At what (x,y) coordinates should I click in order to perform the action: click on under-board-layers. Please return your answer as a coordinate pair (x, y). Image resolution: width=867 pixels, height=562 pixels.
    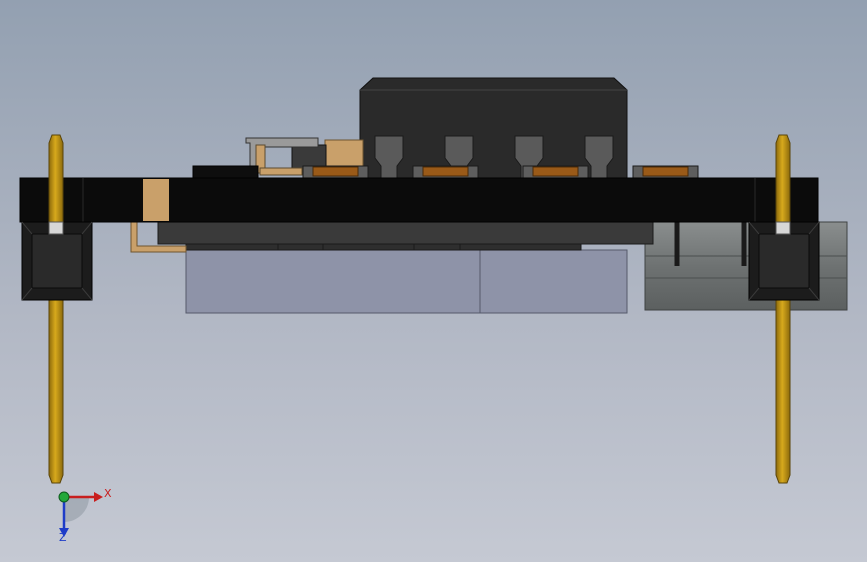
    Looking at the image, I should click on (405, 236).